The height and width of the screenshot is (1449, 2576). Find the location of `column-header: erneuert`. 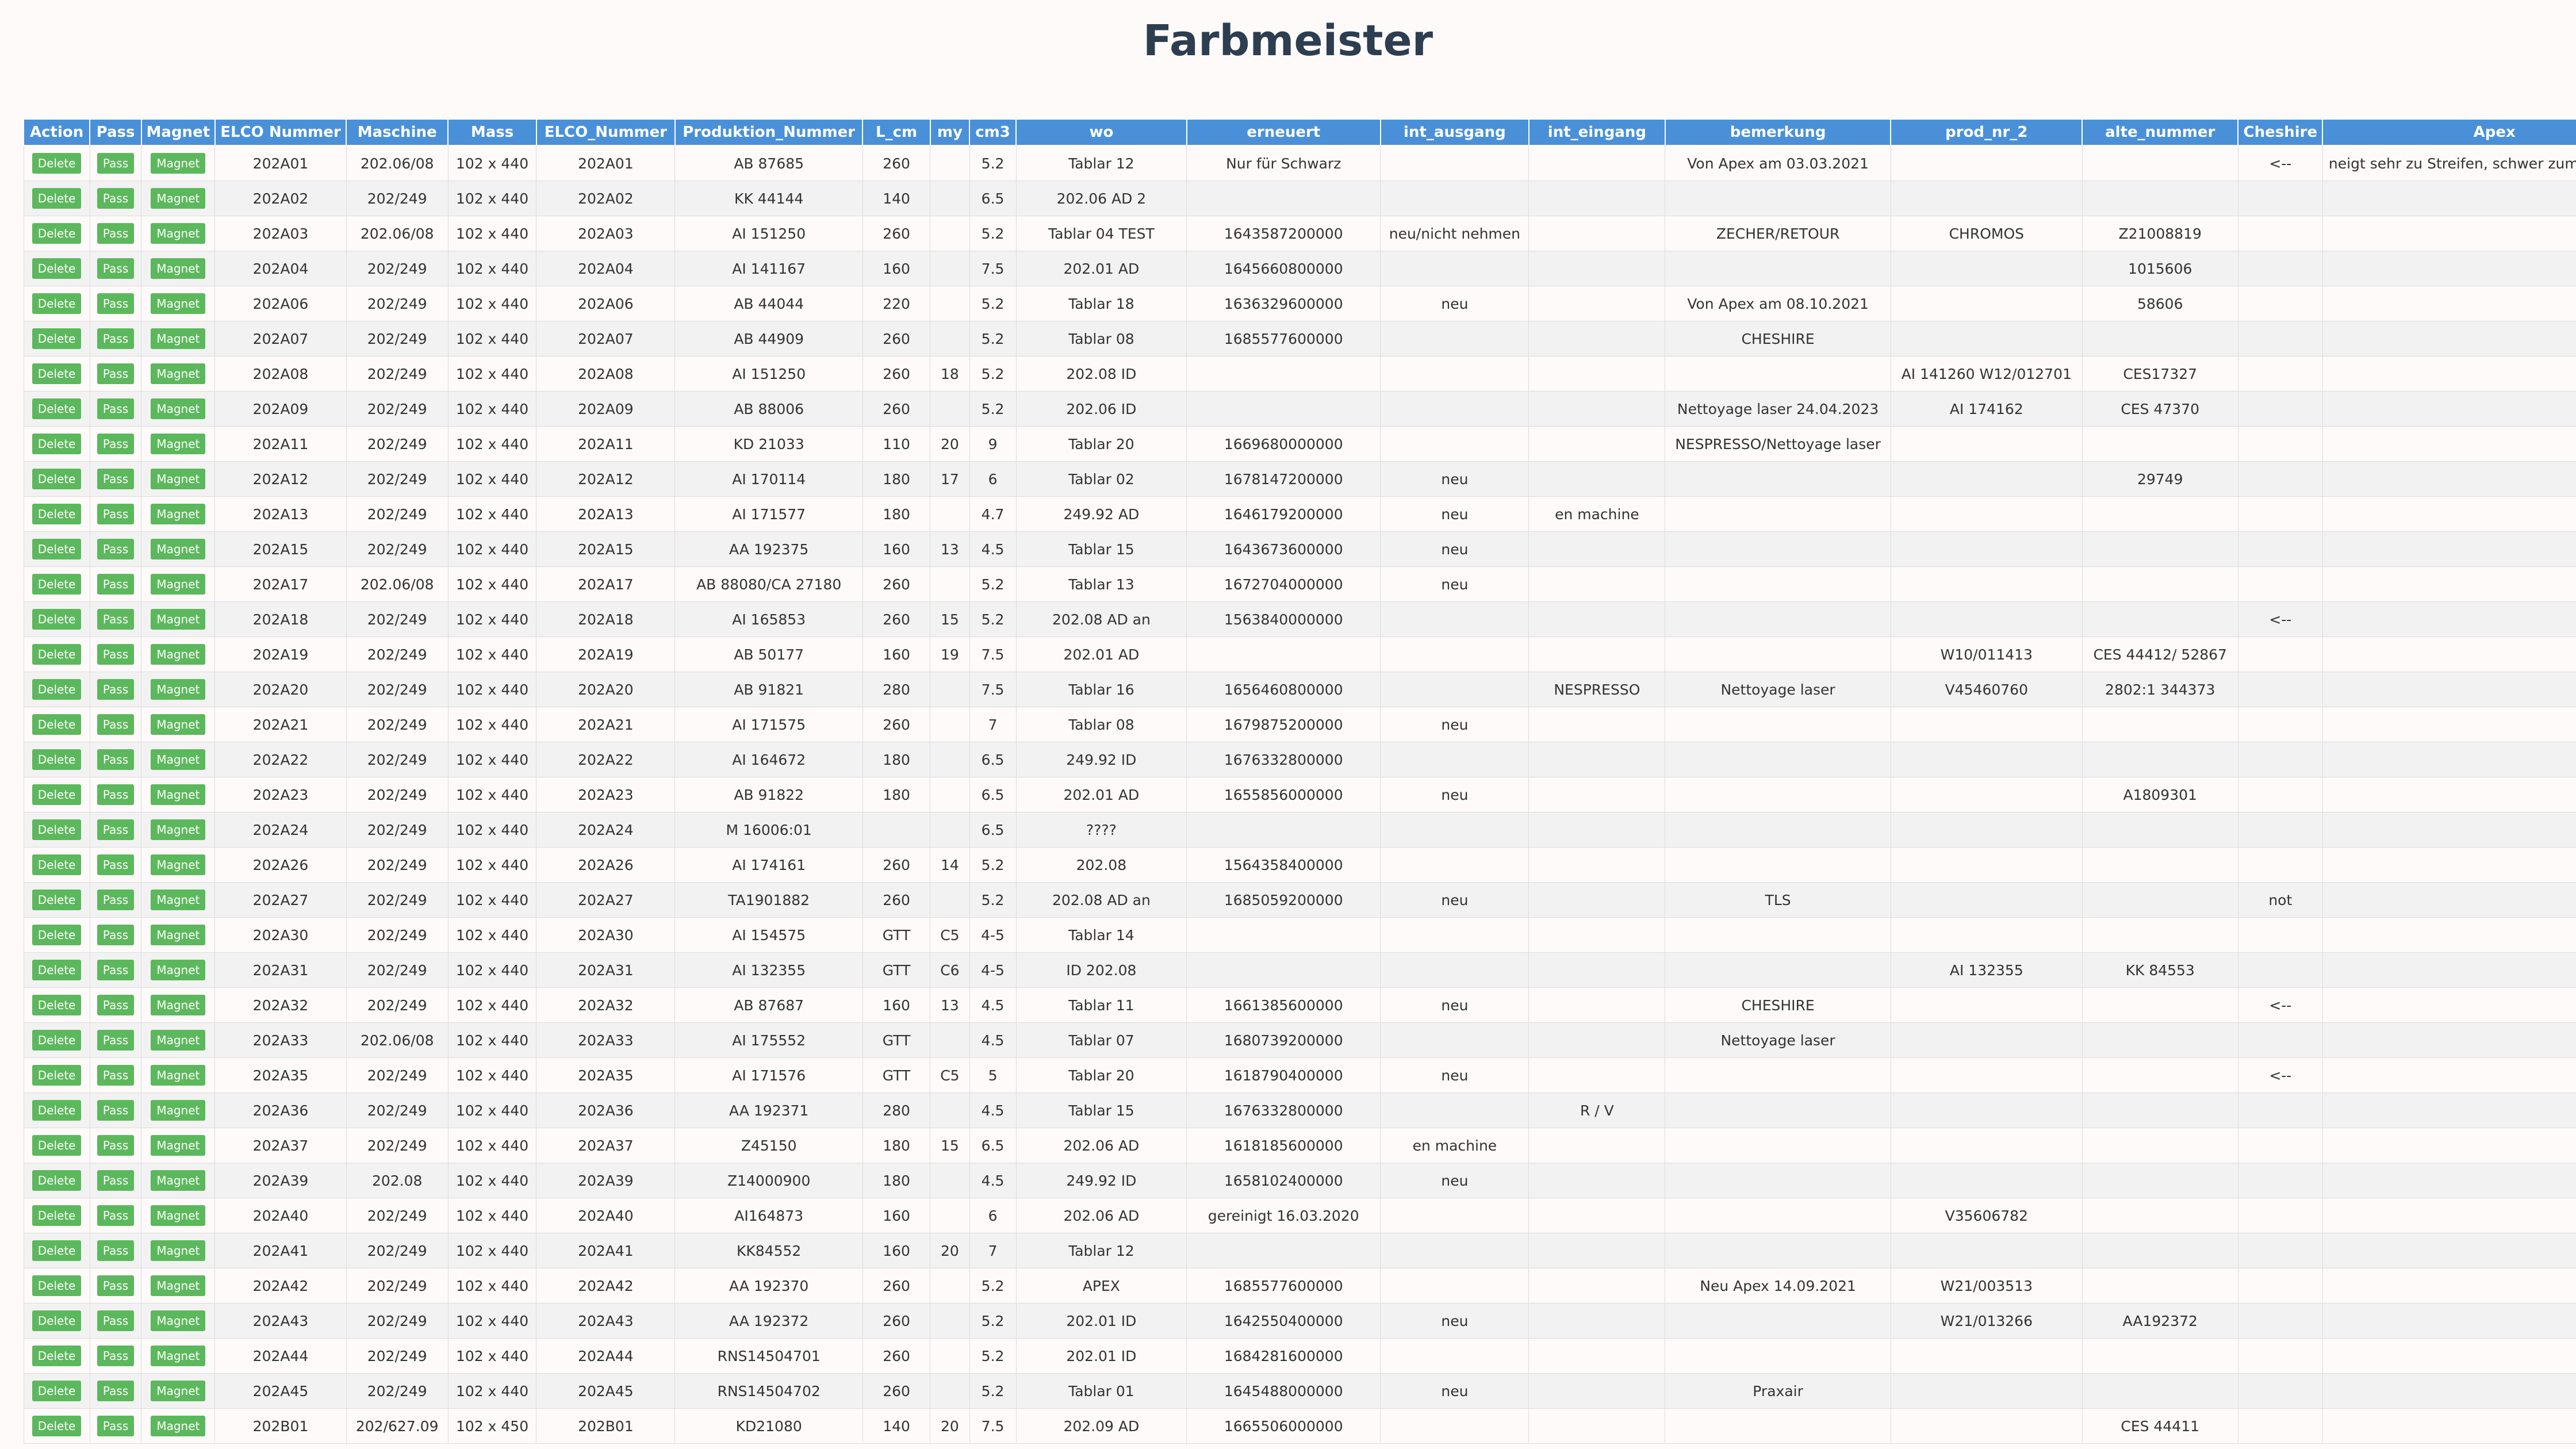

column-header: erneuert is located at coordinates (1283, 132).